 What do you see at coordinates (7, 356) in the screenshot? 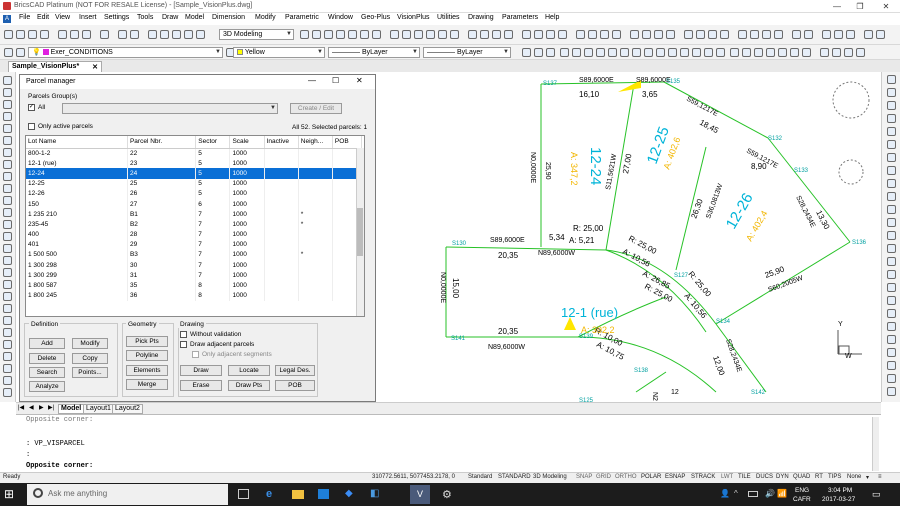
I see `explode-icon` at bounding box center [7, 356].